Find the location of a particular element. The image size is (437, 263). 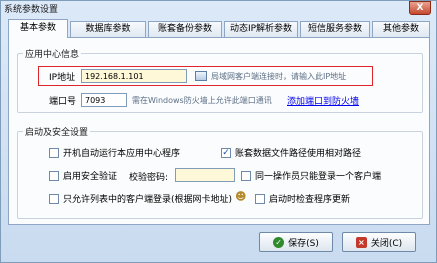

relative-path-checkbox-box: ✓ is located at coordinates (226, 152).